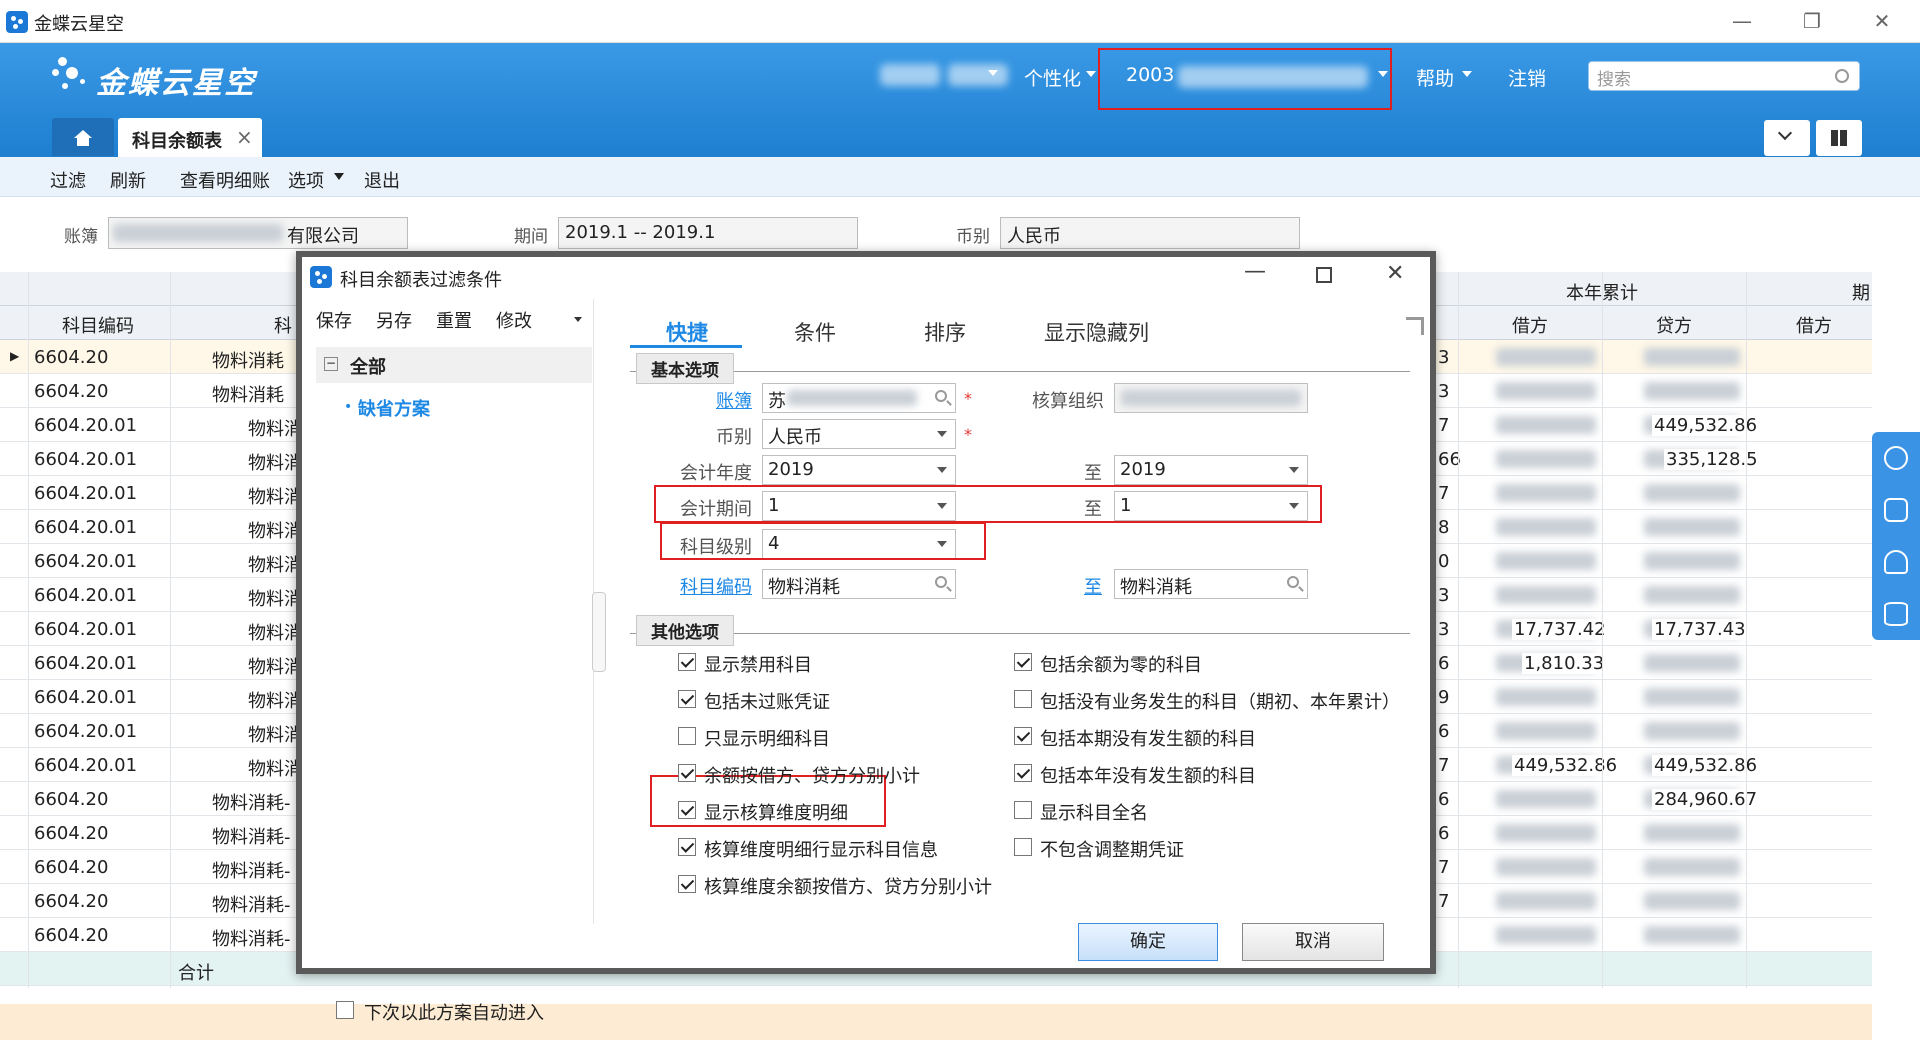  I want to click on toolbar-options: 选项, so click(306, 180).